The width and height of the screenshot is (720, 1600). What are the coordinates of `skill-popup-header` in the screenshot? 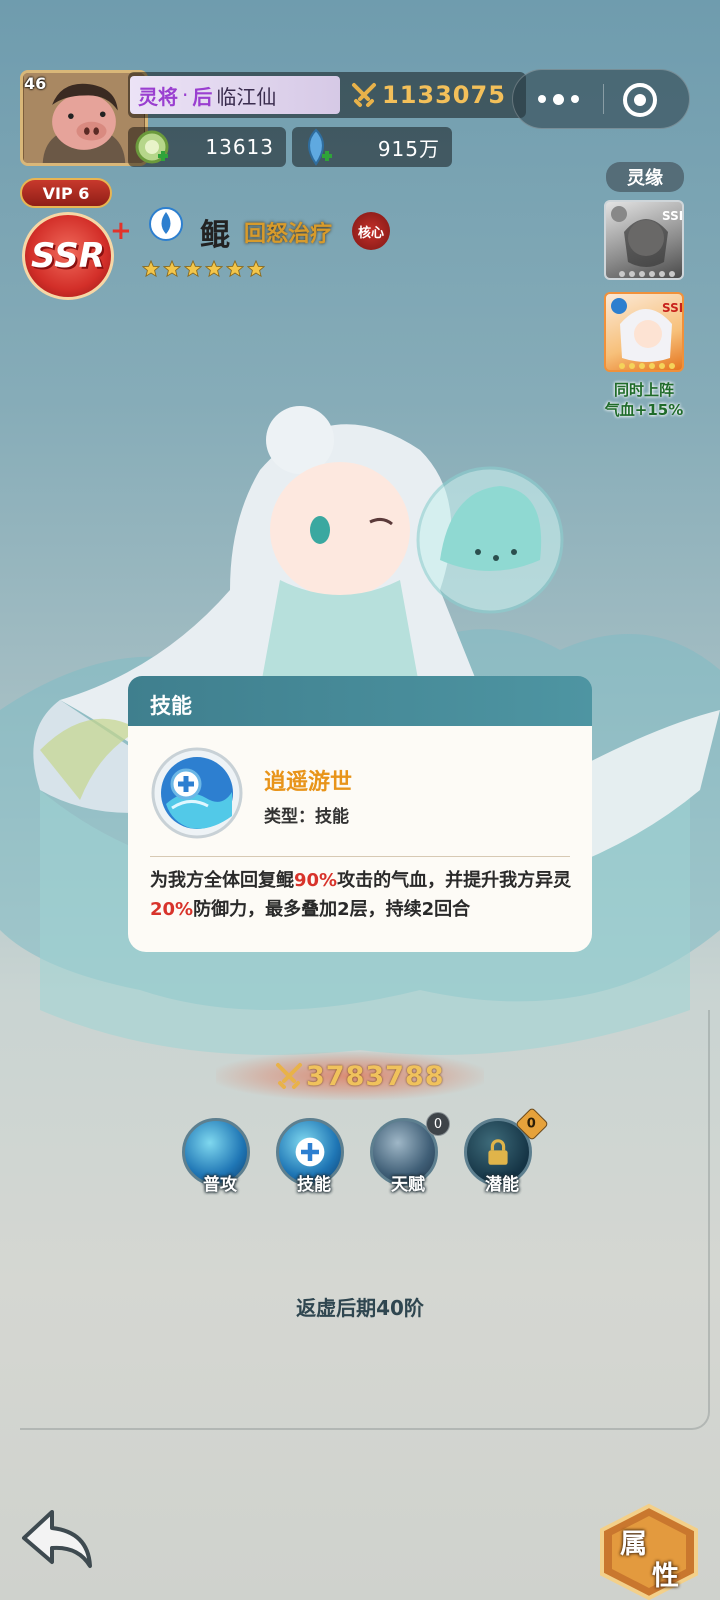 It's located at (360, 703).